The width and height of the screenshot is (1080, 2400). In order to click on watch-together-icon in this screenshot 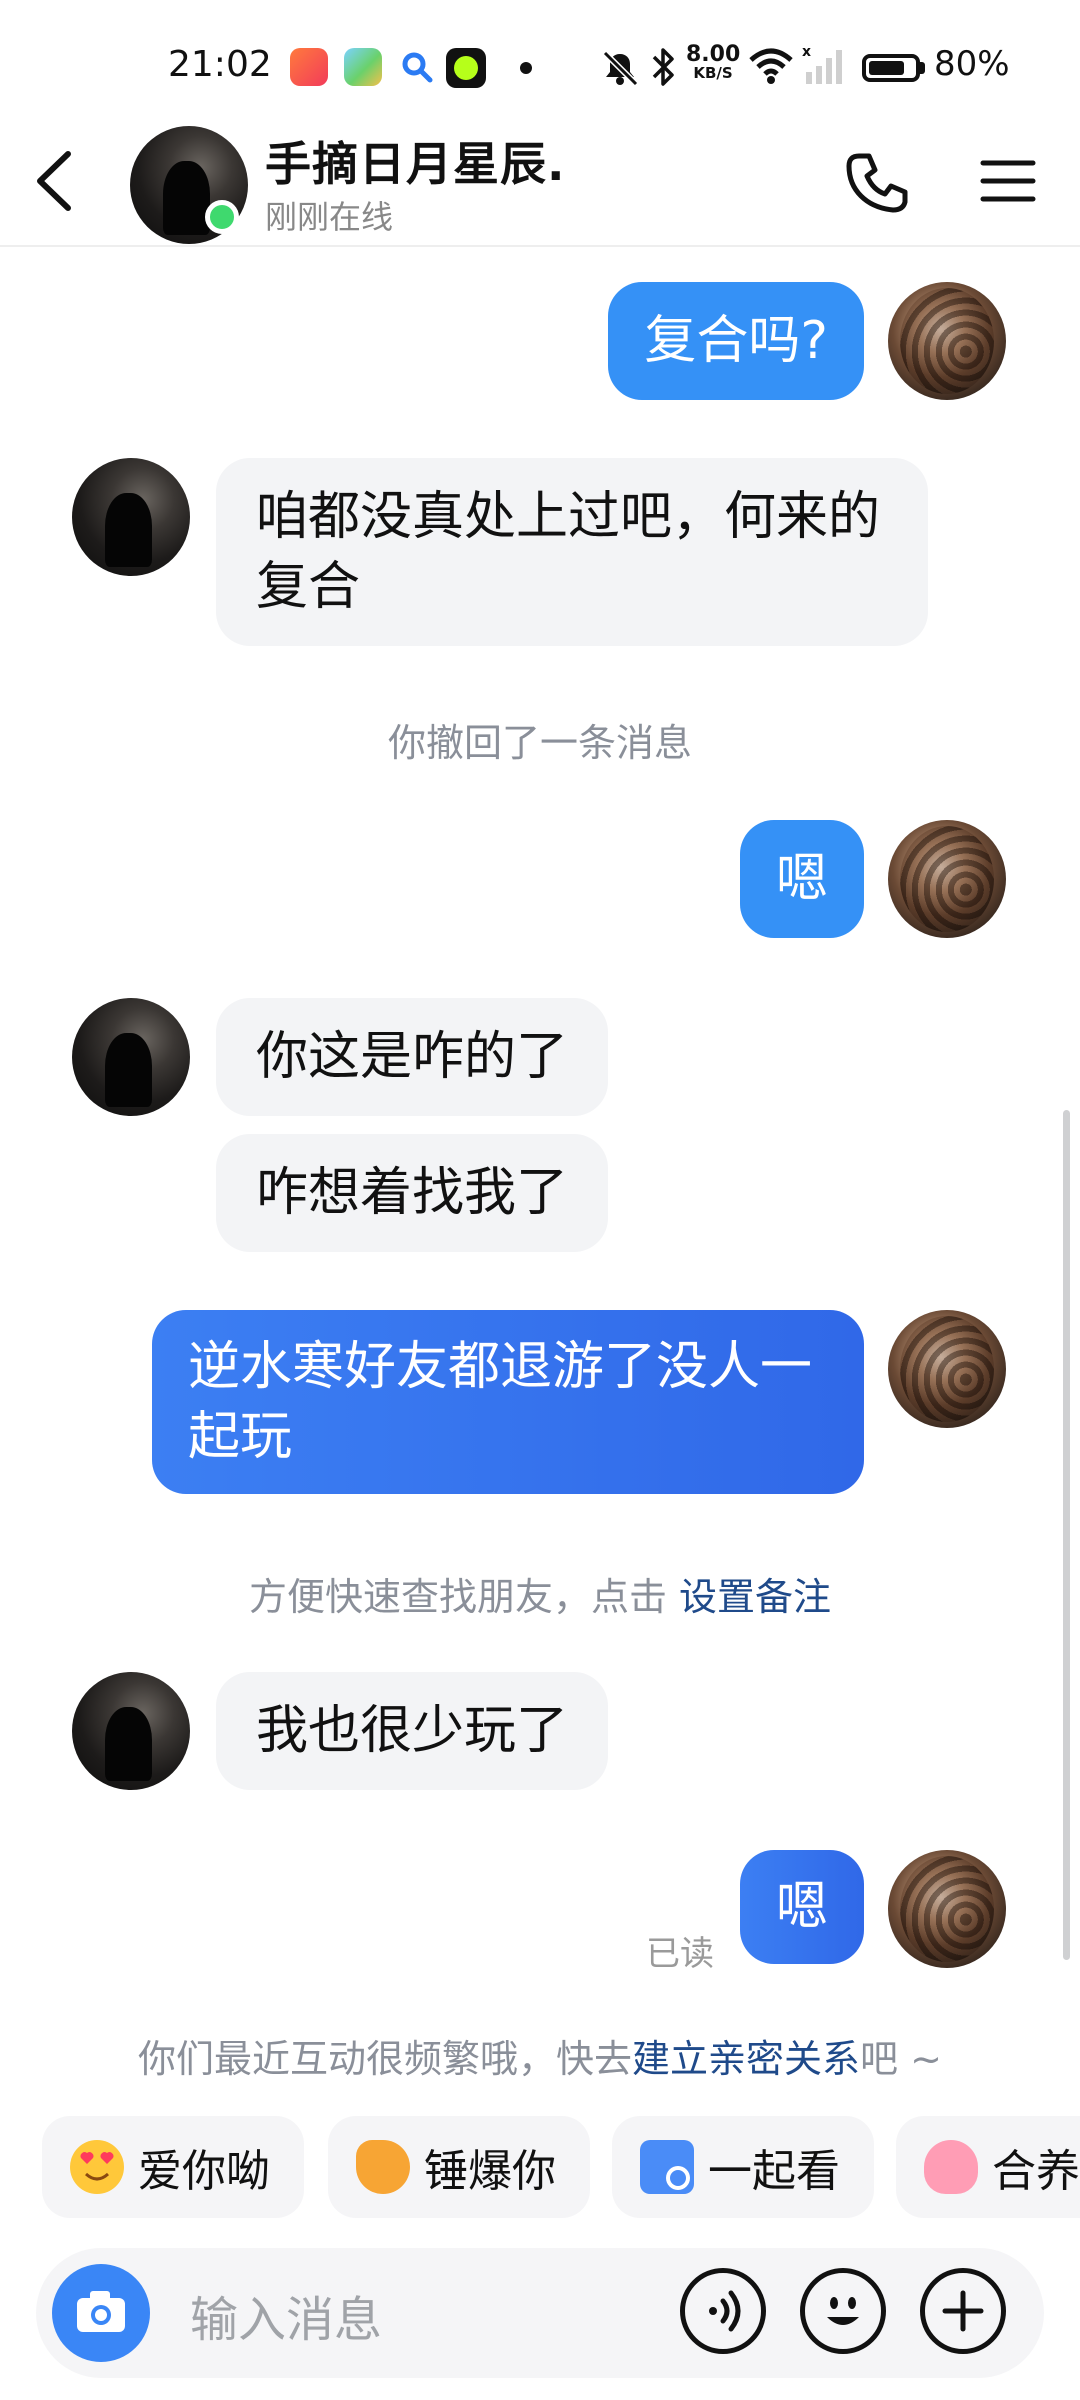, I will do `click(667, 2167)`.